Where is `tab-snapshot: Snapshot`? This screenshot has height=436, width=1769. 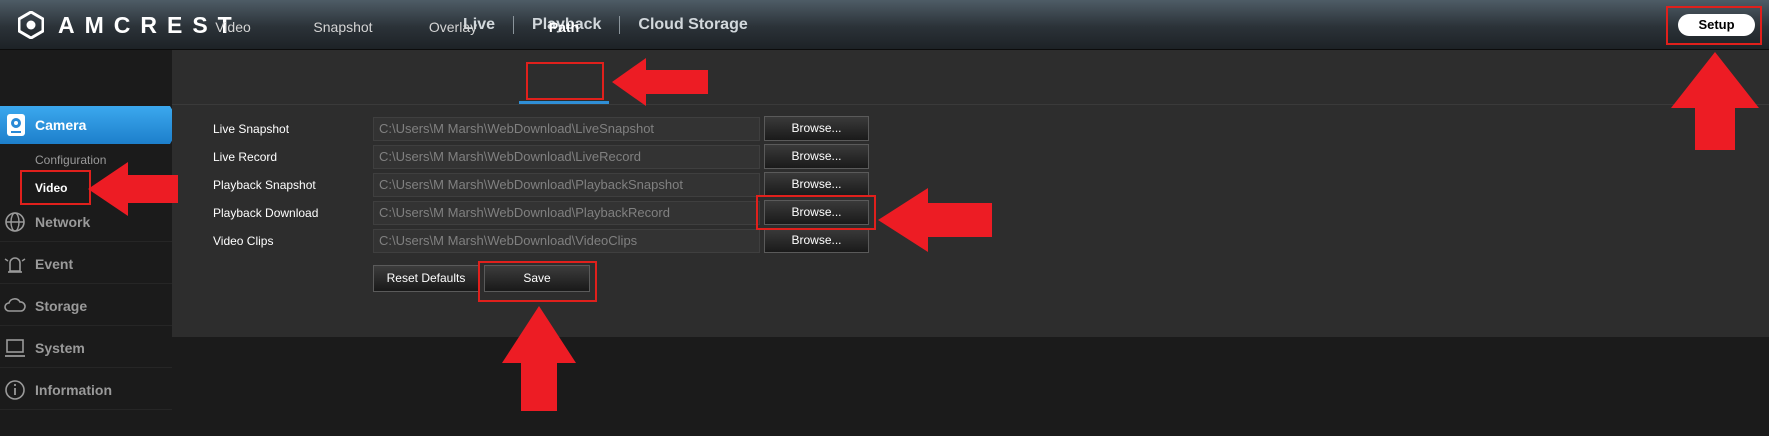
tab-snapshot: Snapshot is located at coordinates (343, 27).